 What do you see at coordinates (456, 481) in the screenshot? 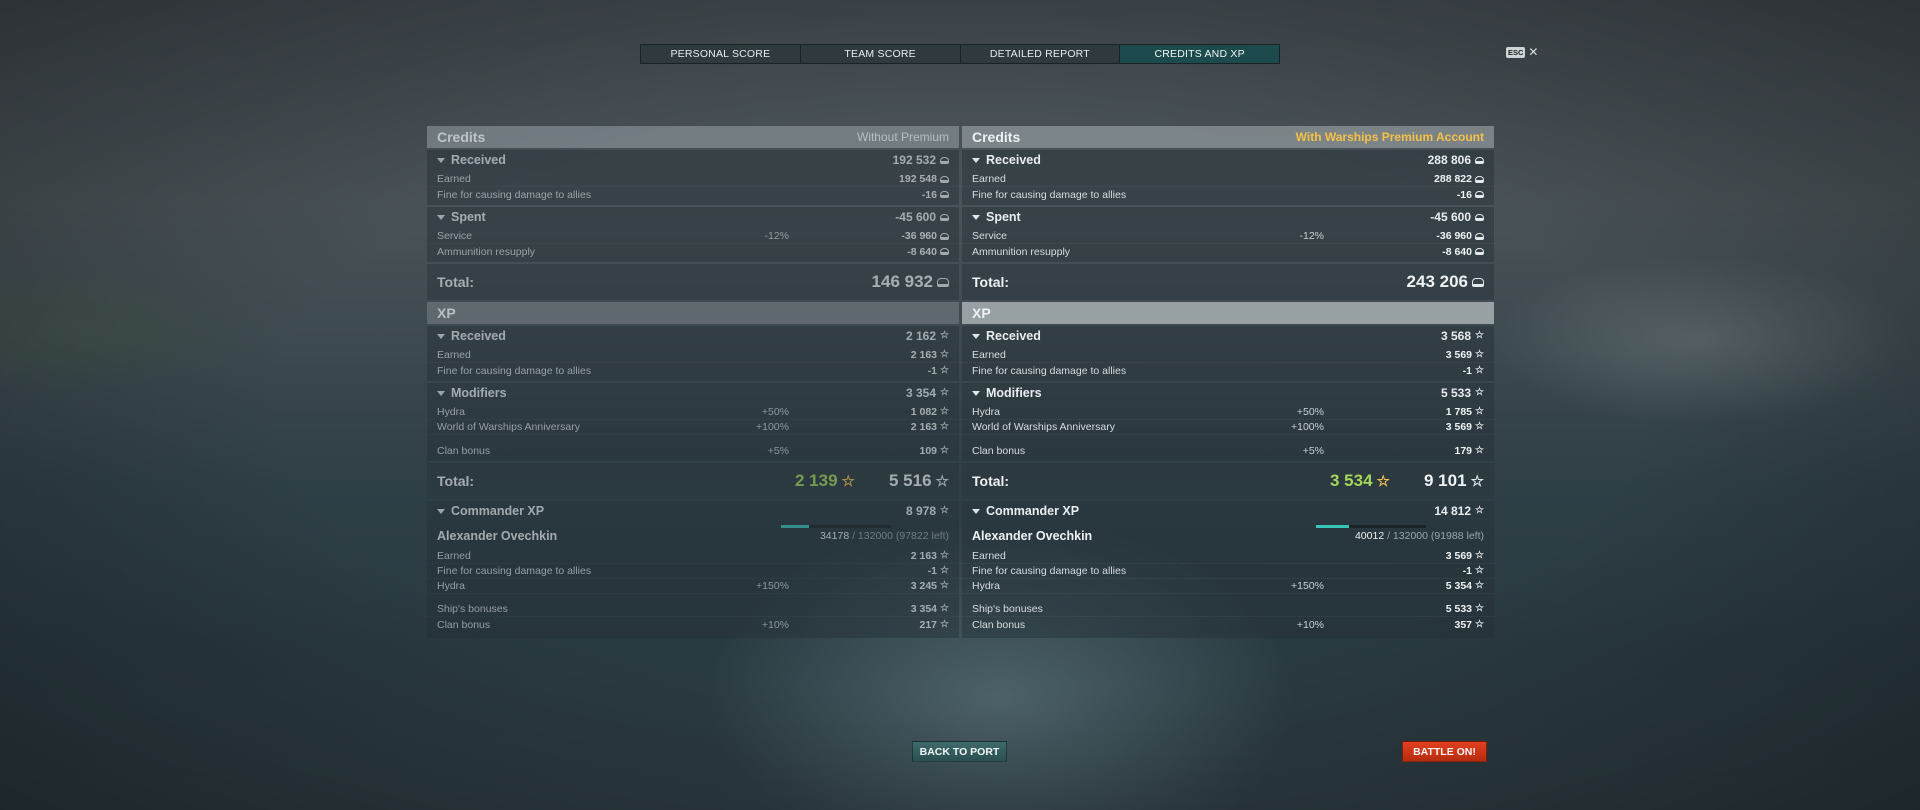
I see `total-label: Total:` at bounding box center [456, 481].